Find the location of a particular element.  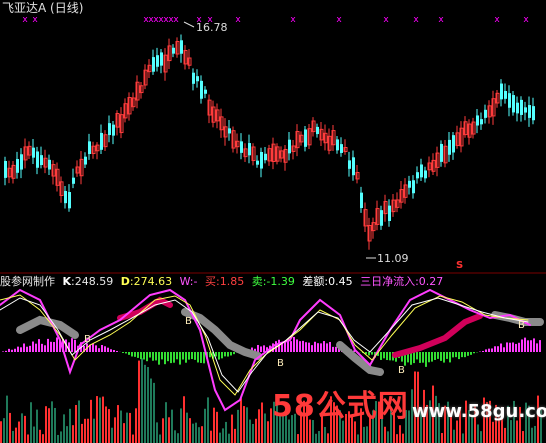

crimson-band is located at coordinates (437, 335).